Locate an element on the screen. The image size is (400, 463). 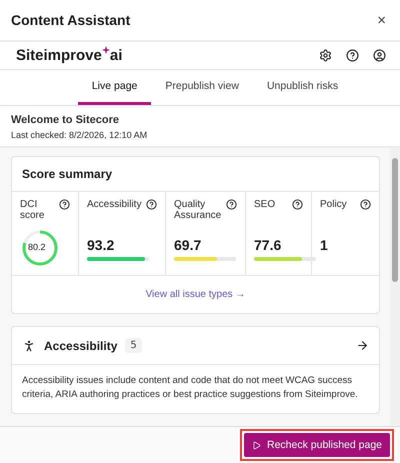
brand-logo: Siteimprove ai is located at coordinates (69, 55).